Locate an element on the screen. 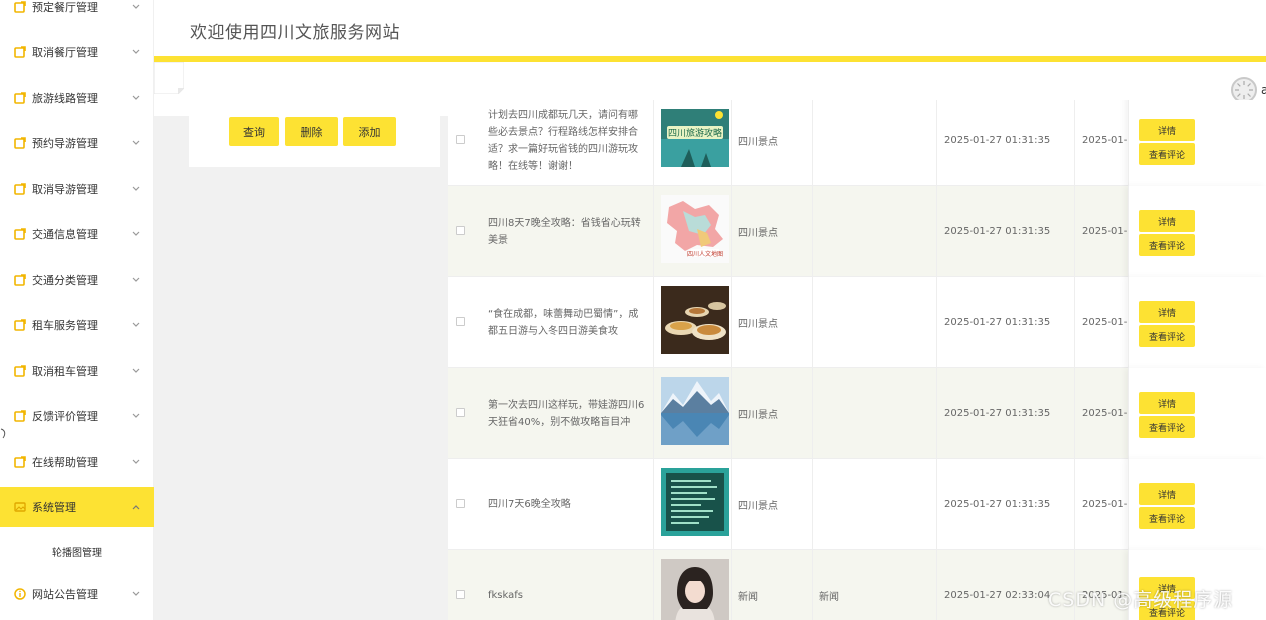  sidebar-subitem-carousel: 轮播图管理 is located at coordinates (77, 551).